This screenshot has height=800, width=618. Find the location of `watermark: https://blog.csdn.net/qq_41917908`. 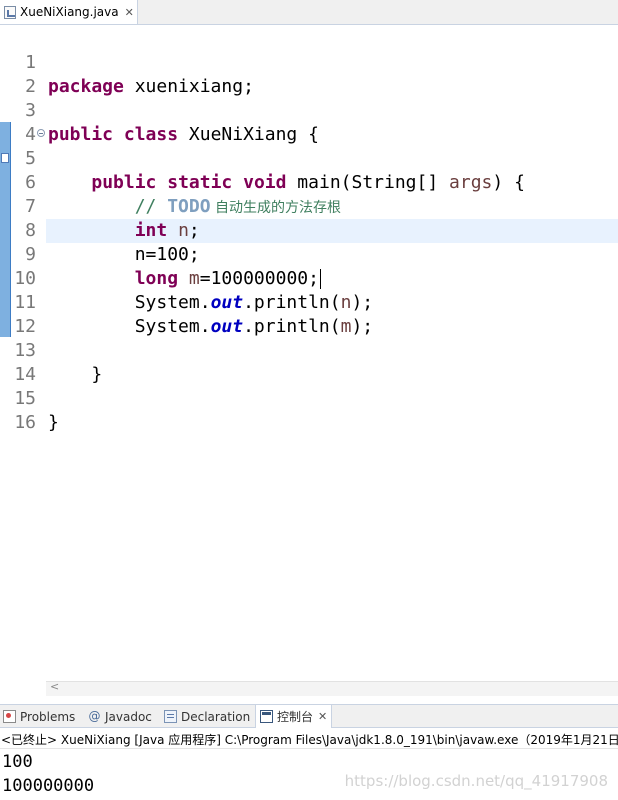

watermark: https://blog.csdn.net/qq_41917908 is located at coordinates (476, 781).